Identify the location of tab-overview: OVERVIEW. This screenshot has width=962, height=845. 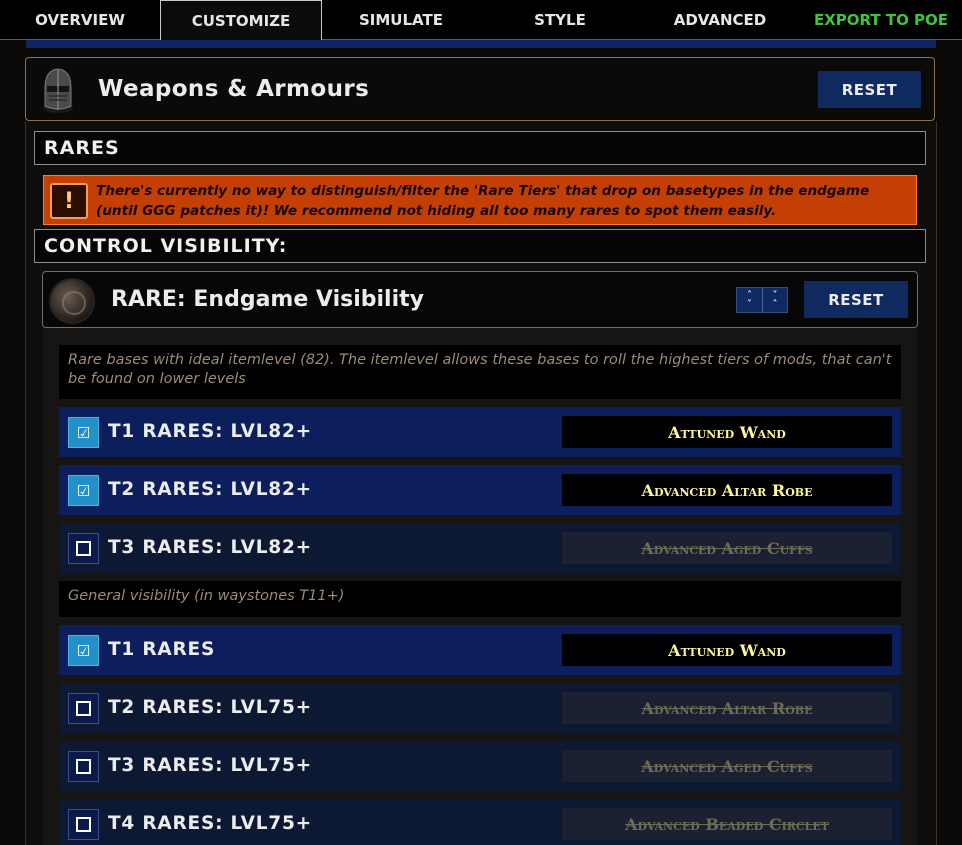
(80, 20).